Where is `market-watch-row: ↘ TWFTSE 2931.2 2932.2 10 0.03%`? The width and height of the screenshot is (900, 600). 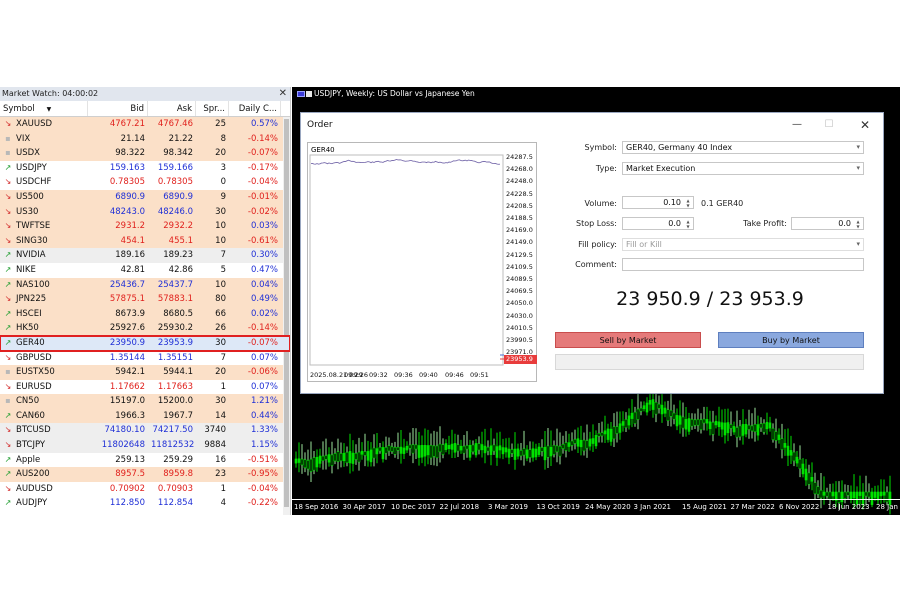
market-watch-row: ↘ TWFTSE 2931.2 2932.2 10 0.03% is located at coordinates (145, 226).